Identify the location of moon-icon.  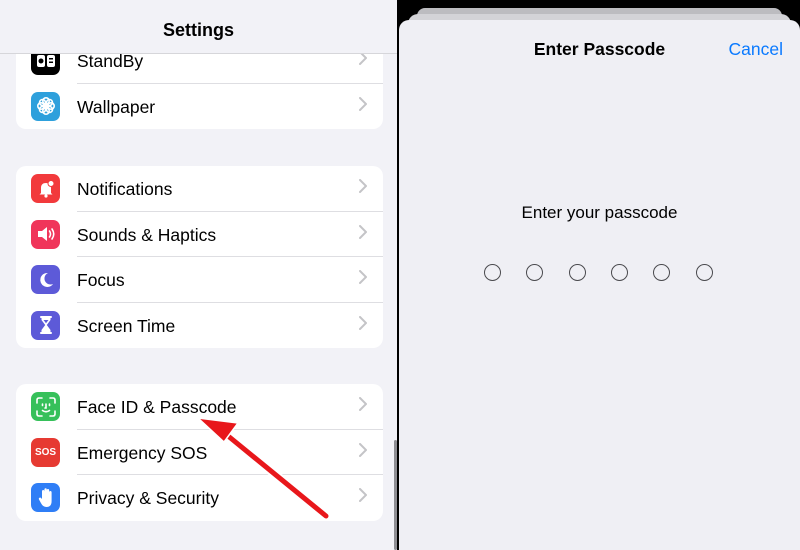
(45, 279).